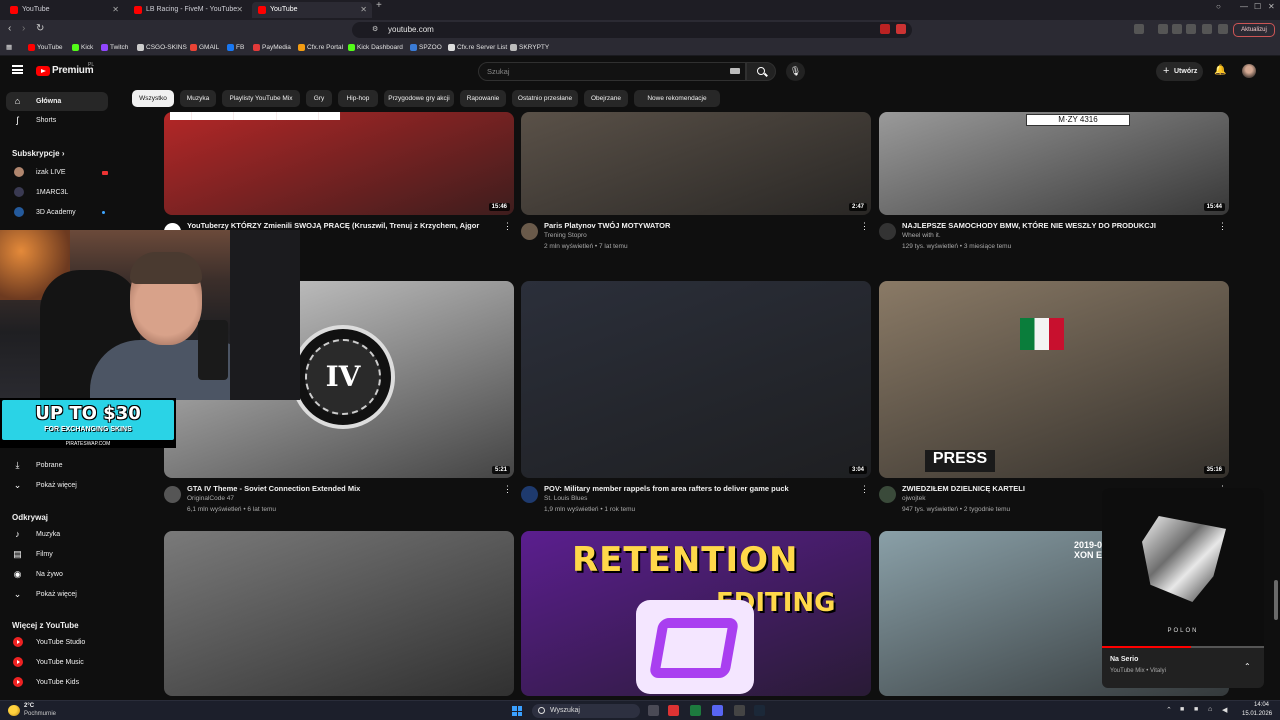 This screenshot has height=720, width=1280. I want to click on miniplayer-progress-bar, so click(1183, 647).